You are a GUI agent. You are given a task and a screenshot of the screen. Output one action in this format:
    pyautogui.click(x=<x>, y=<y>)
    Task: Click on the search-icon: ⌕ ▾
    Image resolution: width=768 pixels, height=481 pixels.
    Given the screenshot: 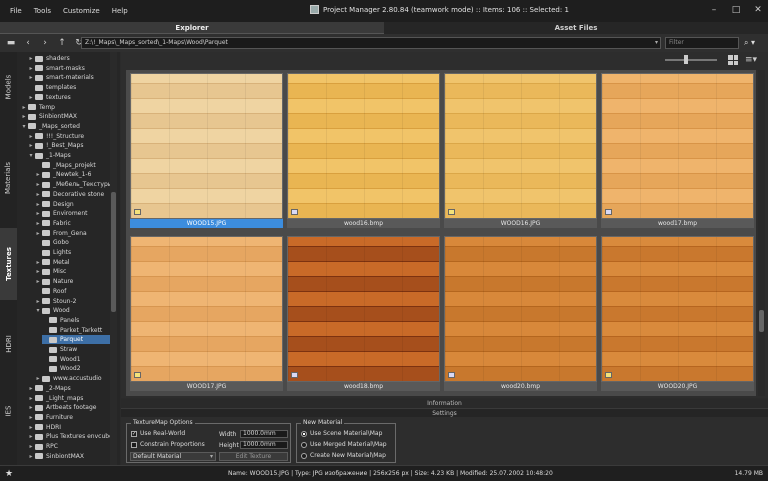 What is the action you would take?
    pyautogui.click(x=754, y=43)
    